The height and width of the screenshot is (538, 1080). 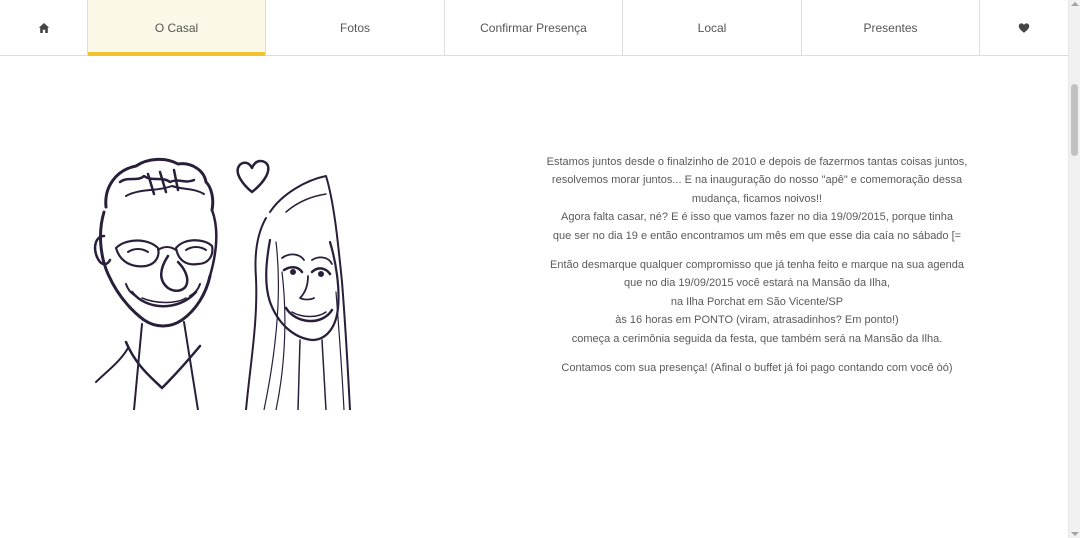 I want to click on nav-item-label: O Casal, so click(x=176, y=27).